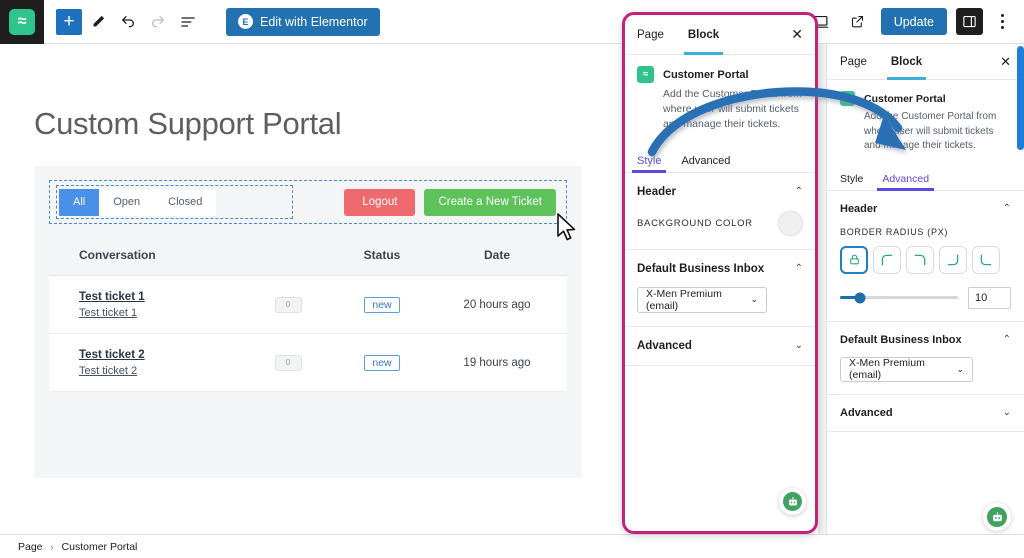 This screenshot has height=558, width=1024. I want to click on sidebar-advanced-section-title: Advanced, so click(866, 412).